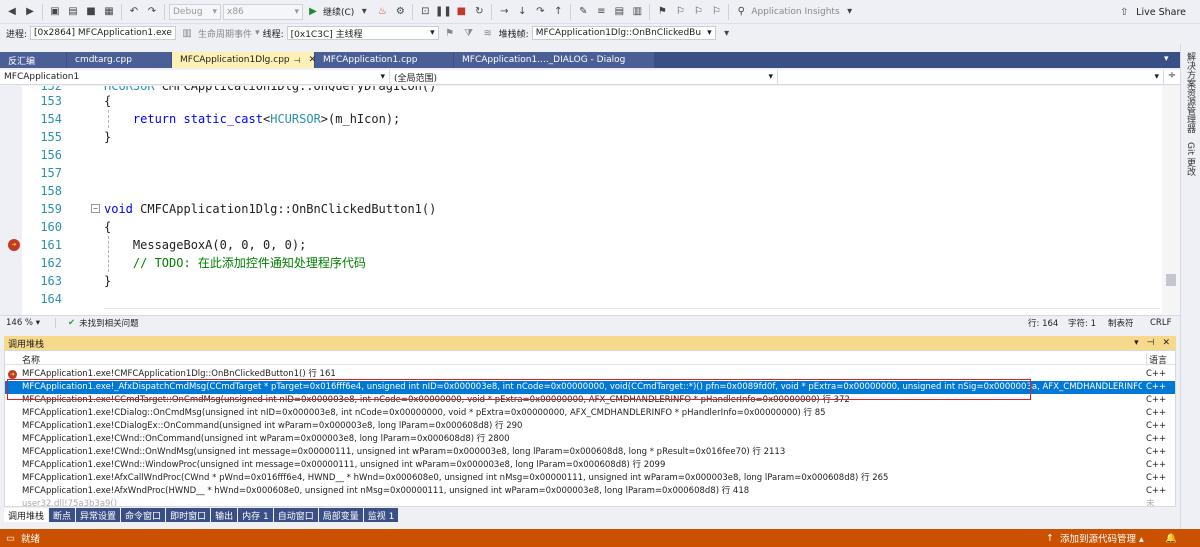  I want to click on forward-icon: ▶, so click(30, 12).